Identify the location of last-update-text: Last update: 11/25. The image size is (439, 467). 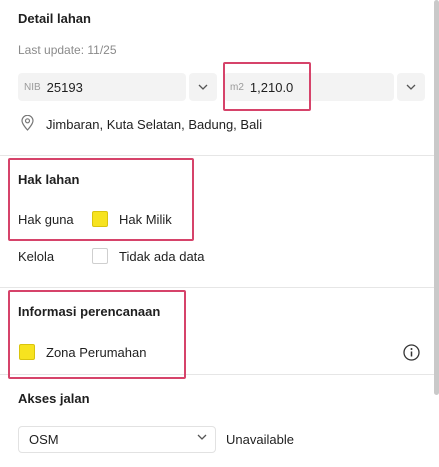
(67, 50).